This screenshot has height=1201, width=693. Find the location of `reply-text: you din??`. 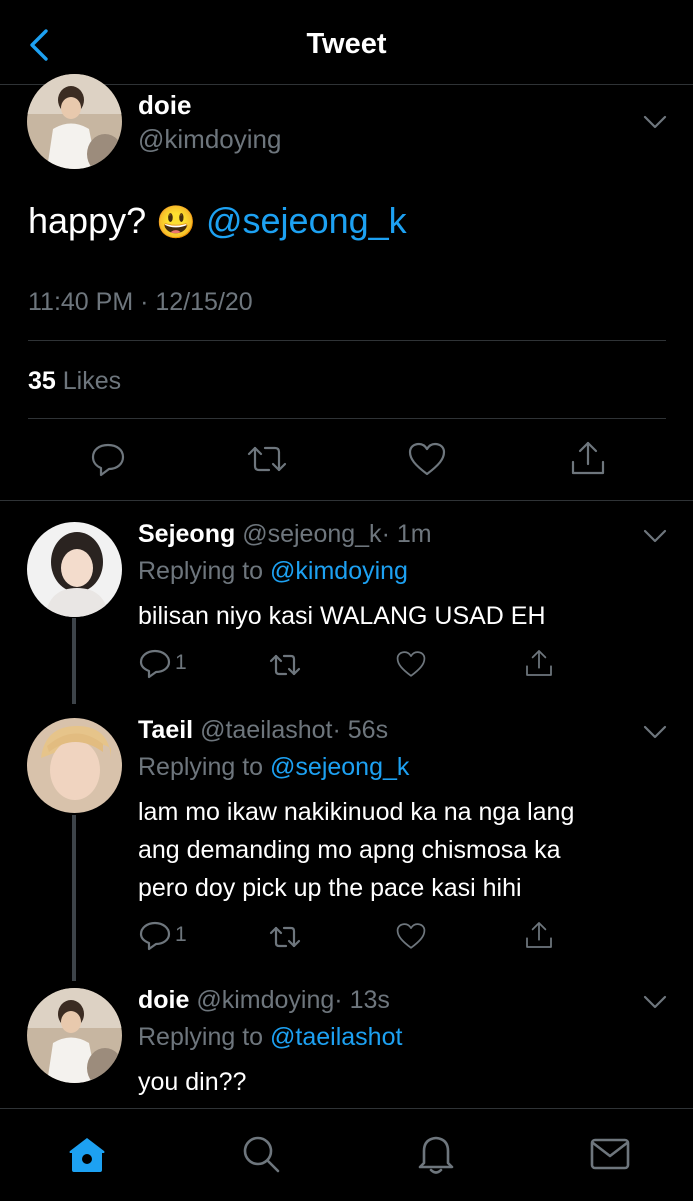

reply-text: you din?? is located at coordinates (192, 1082).